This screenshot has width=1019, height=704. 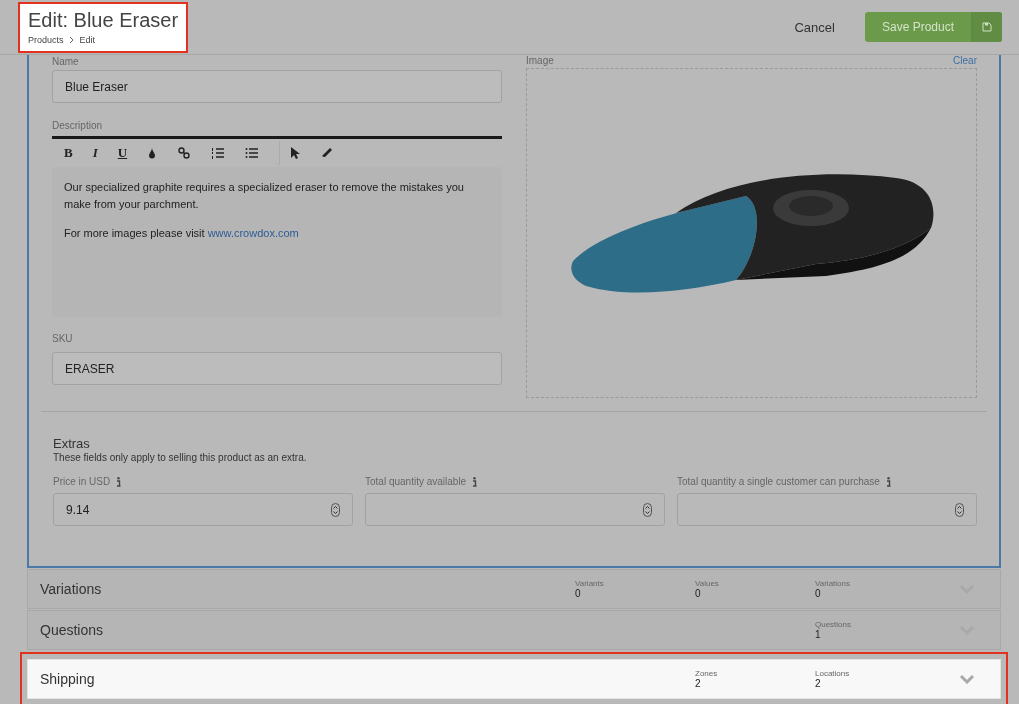 I want to click on number-field: 9.14, so click(x=203, y=509).